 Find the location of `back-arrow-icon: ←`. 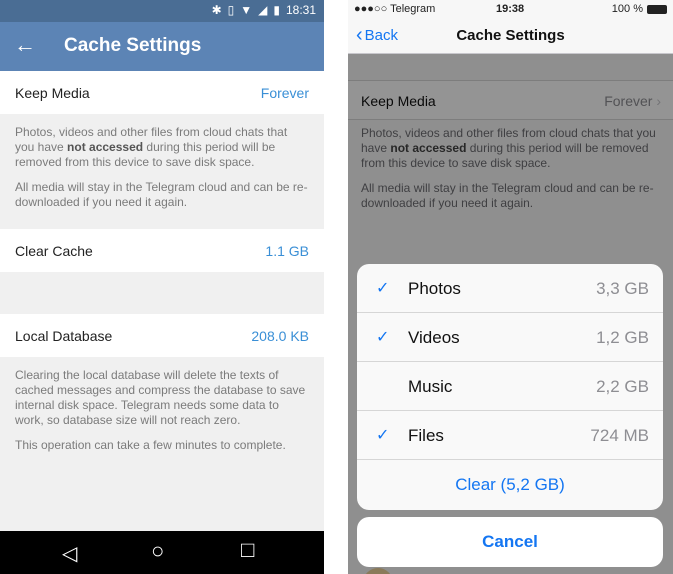

back-arrow-icon: ← is located at coordinates (25, 45).